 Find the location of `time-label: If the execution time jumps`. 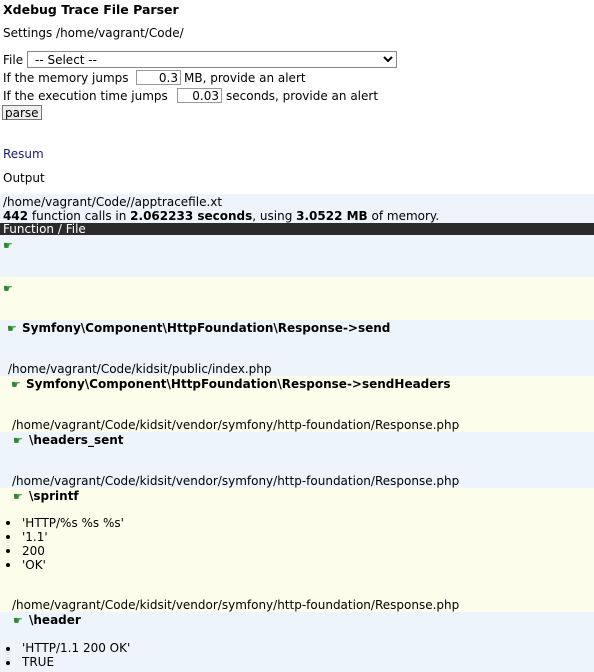

time-label: If the execution time jumps is located at coordinates (85, 96).